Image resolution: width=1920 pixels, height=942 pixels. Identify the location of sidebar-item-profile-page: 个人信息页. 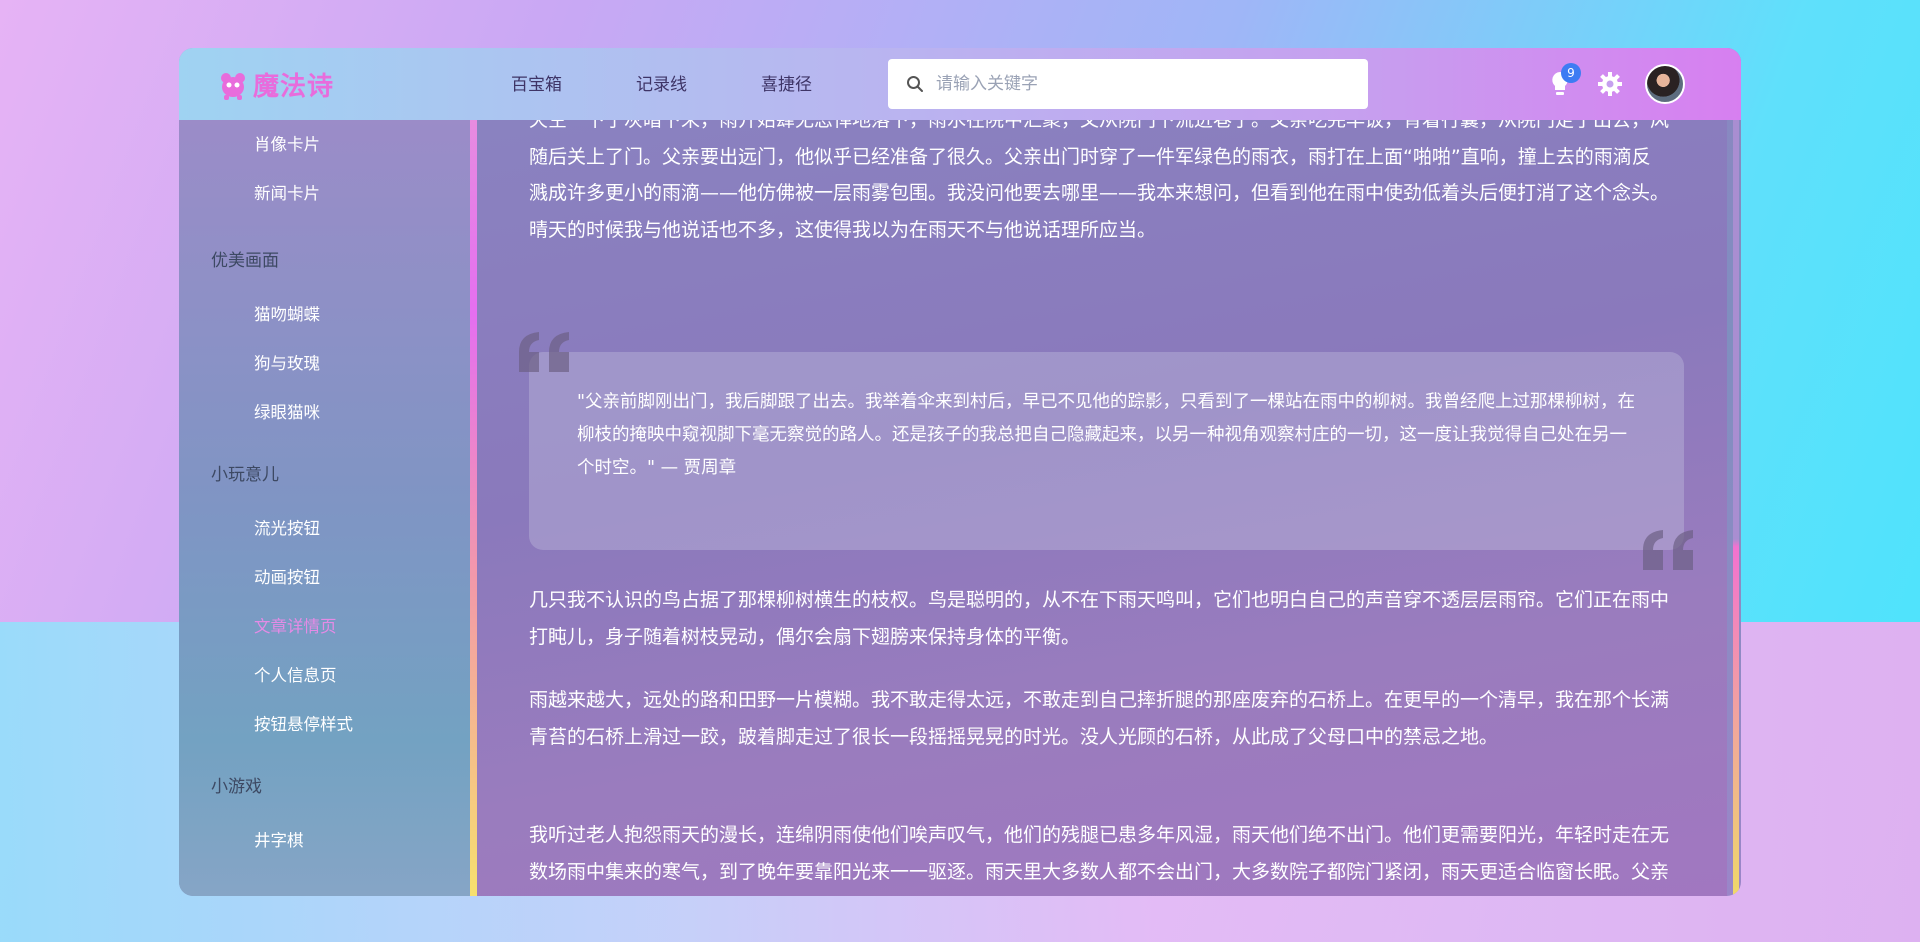
(295, 674).